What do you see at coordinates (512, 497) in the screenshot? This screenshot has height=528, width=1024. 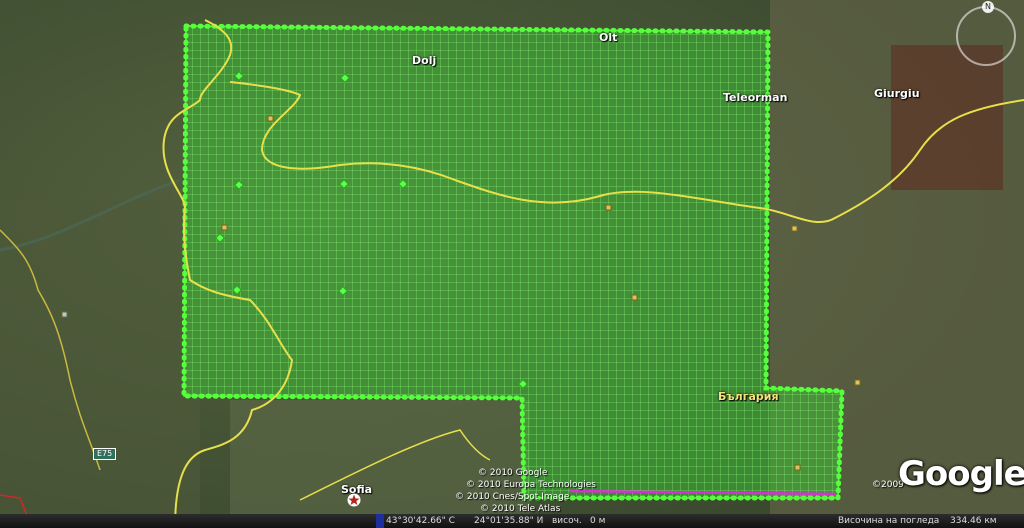 I see `copyright-cnes: © 2010 Cnes/Spot Image` at bounding box center [512, 497].